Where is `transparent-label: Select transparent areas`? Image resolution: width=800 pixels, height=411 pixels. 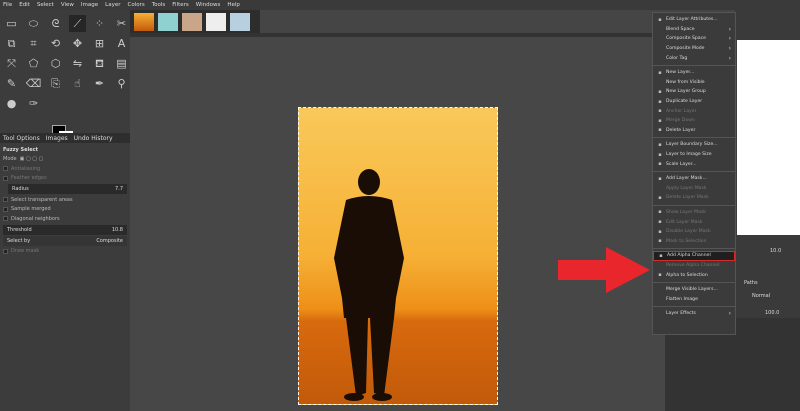
transparent-label: Select transparent areas is located at coordinates (42, 199).